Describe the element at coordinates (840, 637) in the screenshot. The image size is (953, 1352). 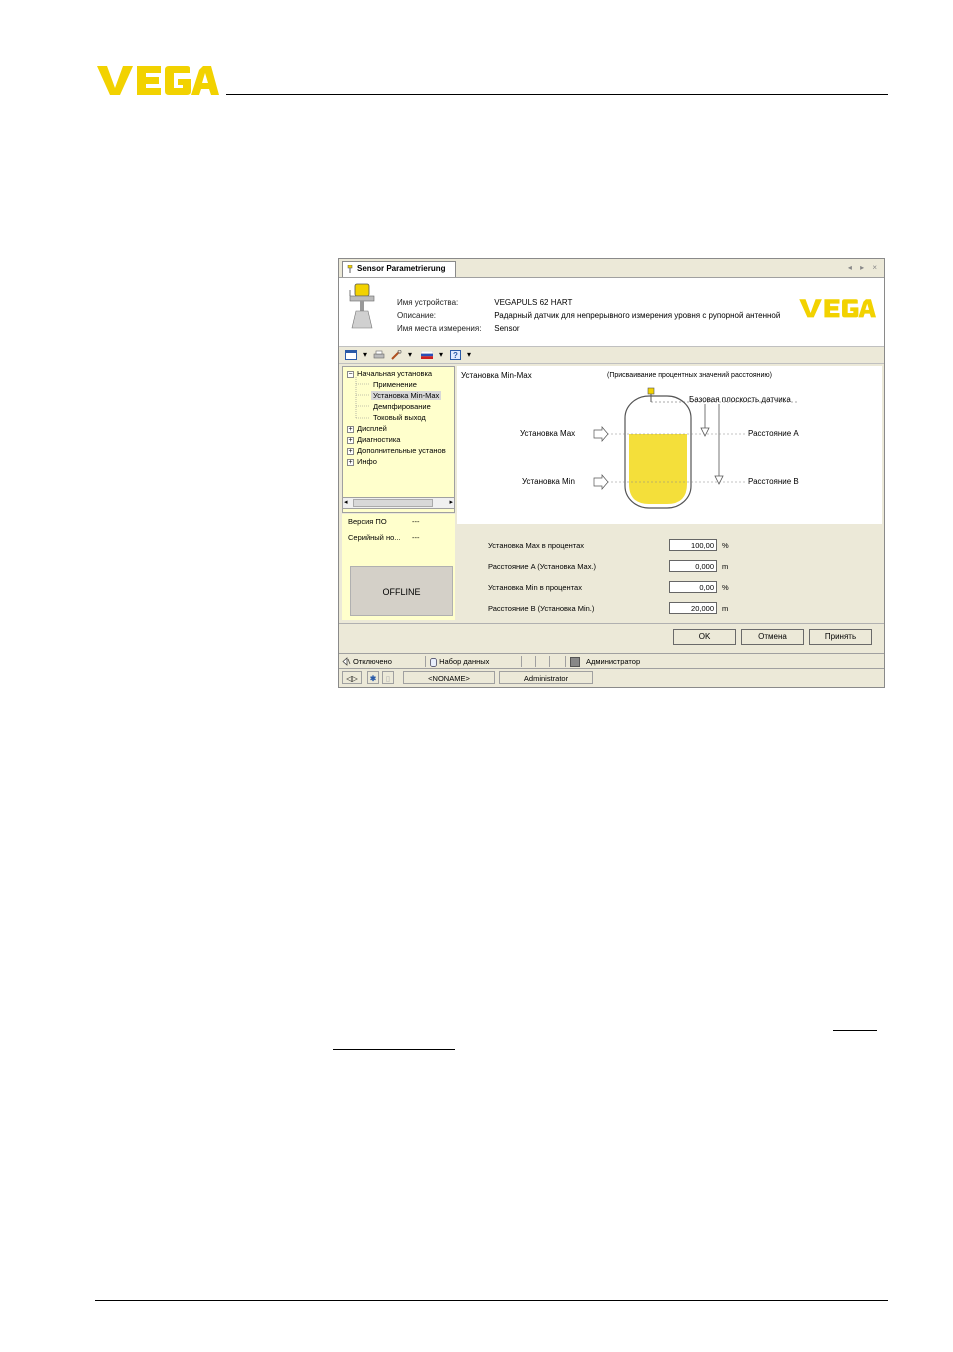
I see `apply-button: Принять` at that location.